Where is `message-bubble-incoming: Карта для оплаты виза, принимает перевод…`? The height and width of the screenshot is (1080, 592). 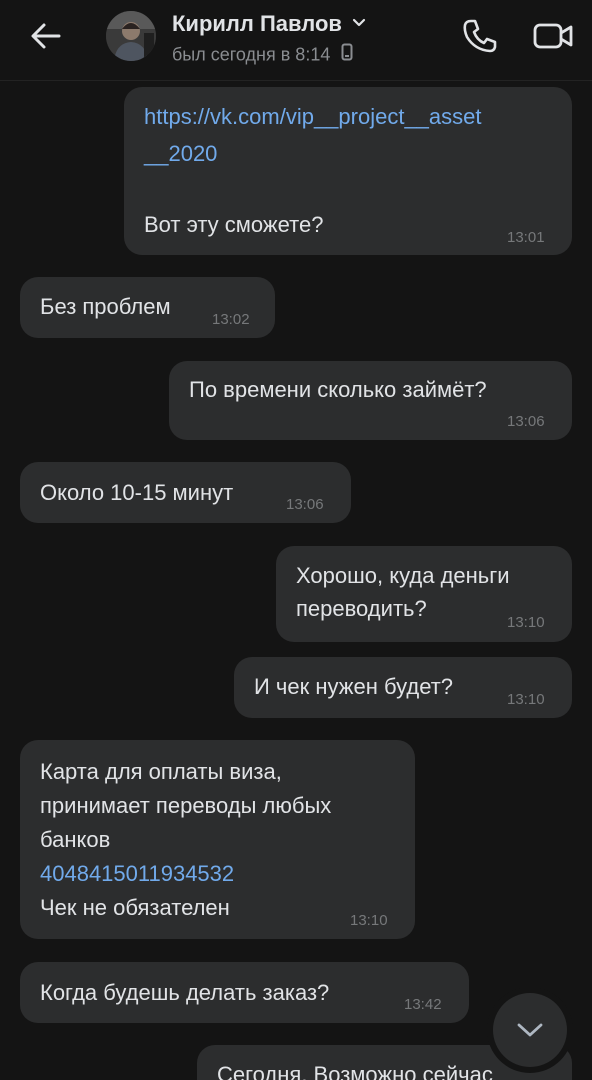
message-bubble-incoming: Карта для оплаты виза, принимает перевод… is located at coordinates (217, 839).